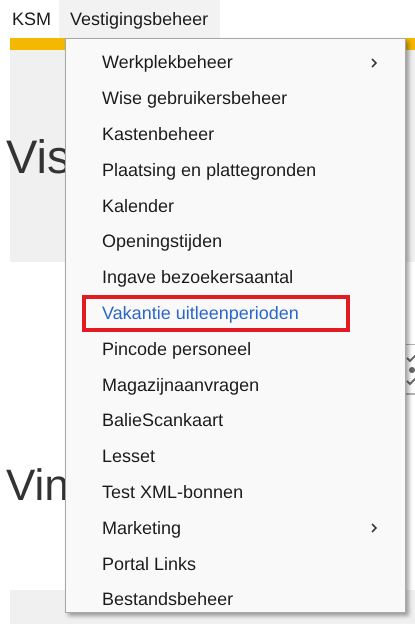 The image size is (415, 624). I want to click on menu-item: Openingstijden, so click(233, 242).